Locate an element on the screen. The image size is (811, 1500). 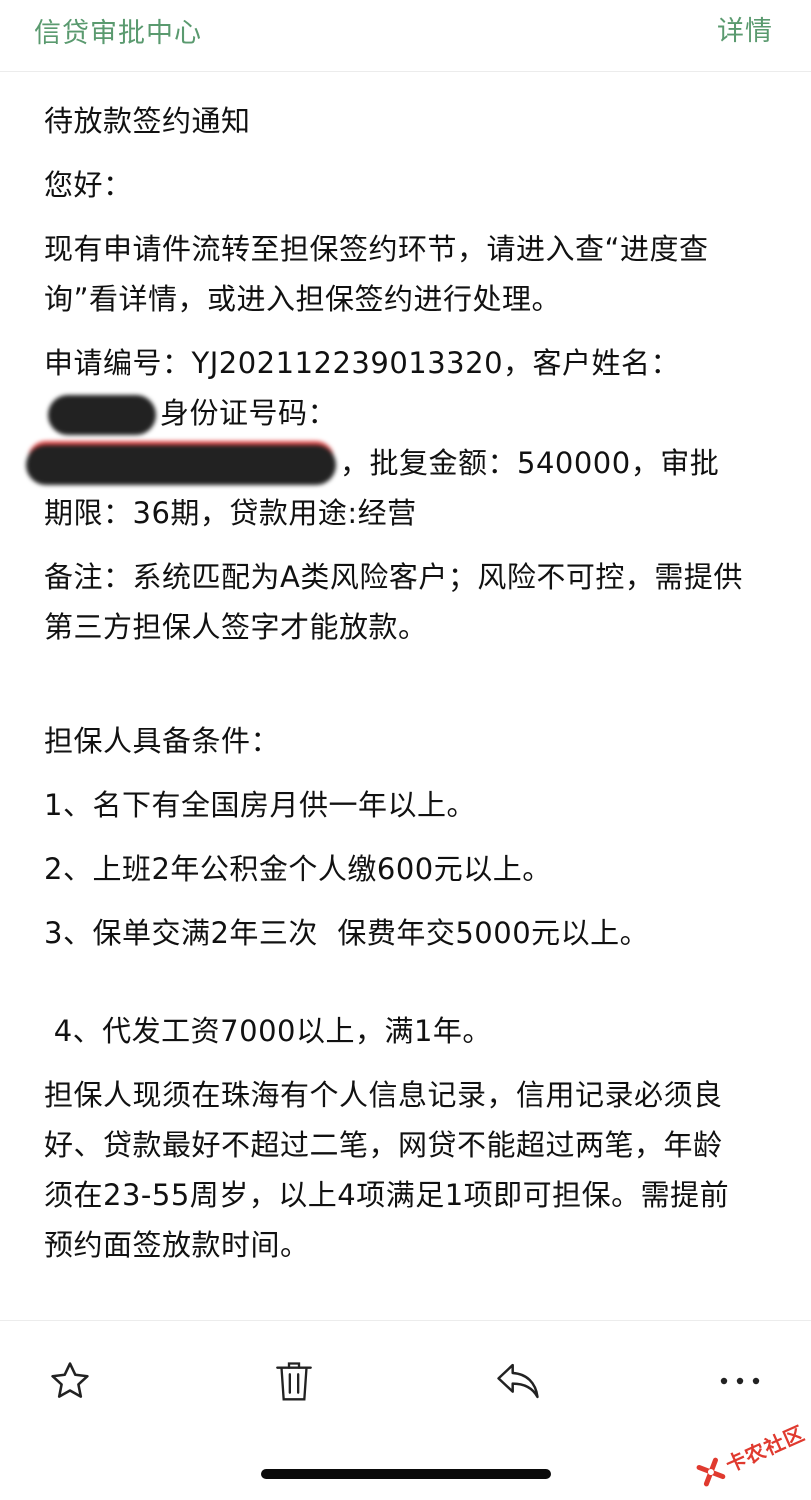
reply-icon is located at coordinates (518, 1381).